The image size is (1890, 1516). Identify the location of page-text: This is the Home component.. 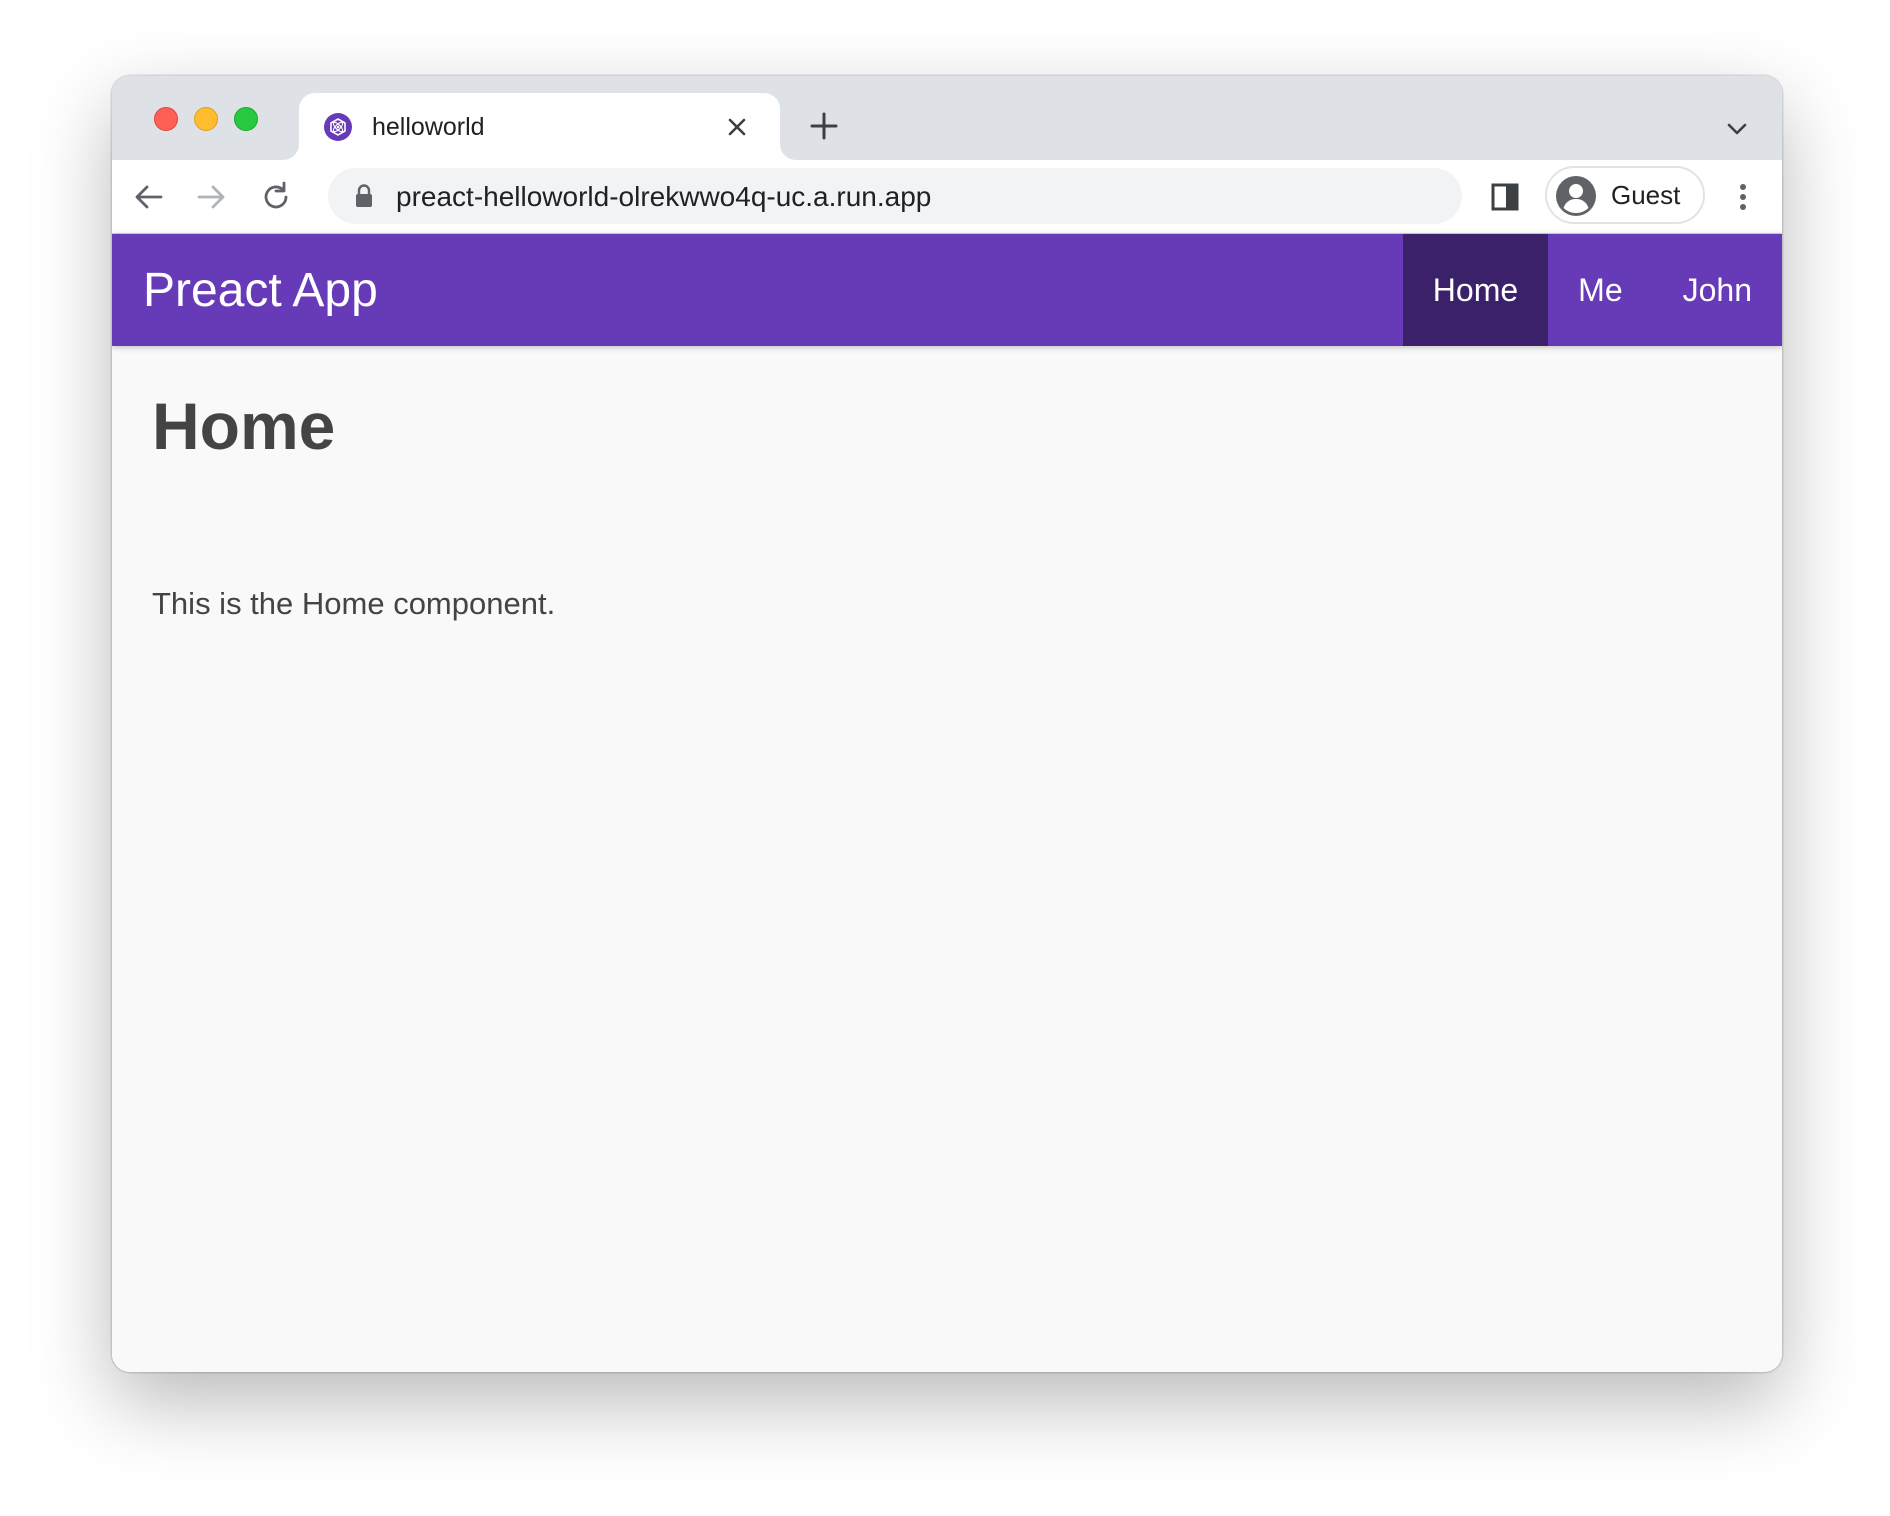
(354, 603).